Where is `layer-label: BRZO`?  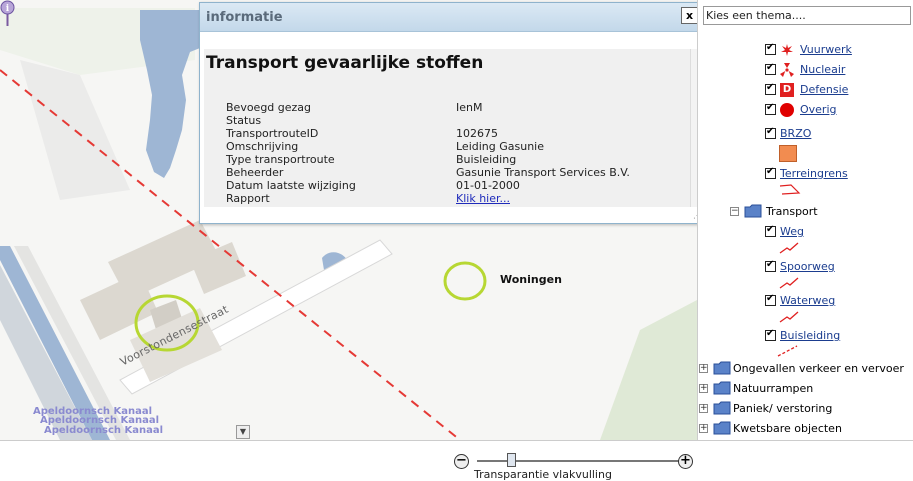 layer-label: BRZO is located at coordinates (795, 133).